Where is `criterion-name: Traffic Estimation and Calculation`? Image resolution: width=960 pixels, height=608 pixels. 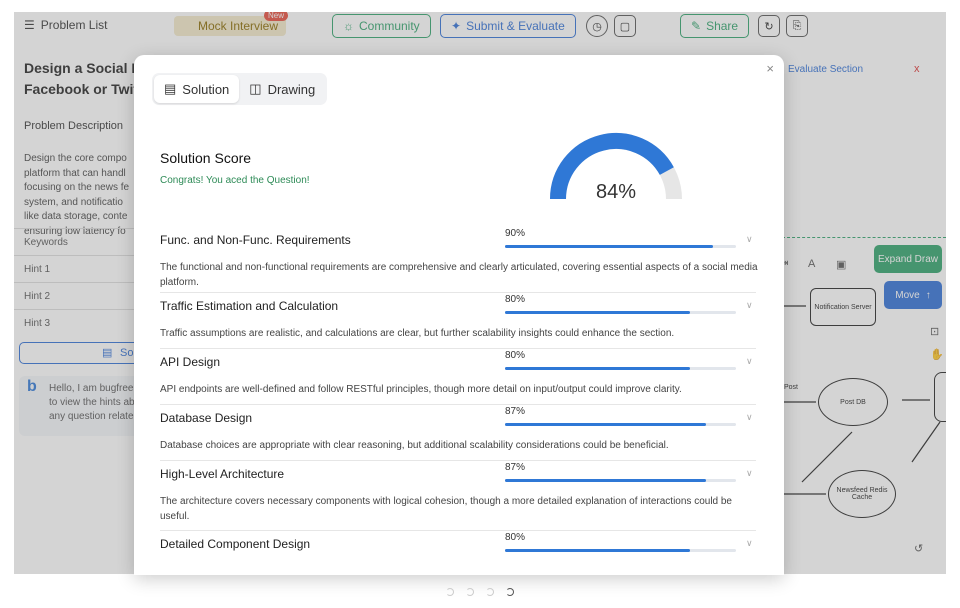
criterion-name: Traffic Estimation and Calculation is located at coordinates (249, 306).